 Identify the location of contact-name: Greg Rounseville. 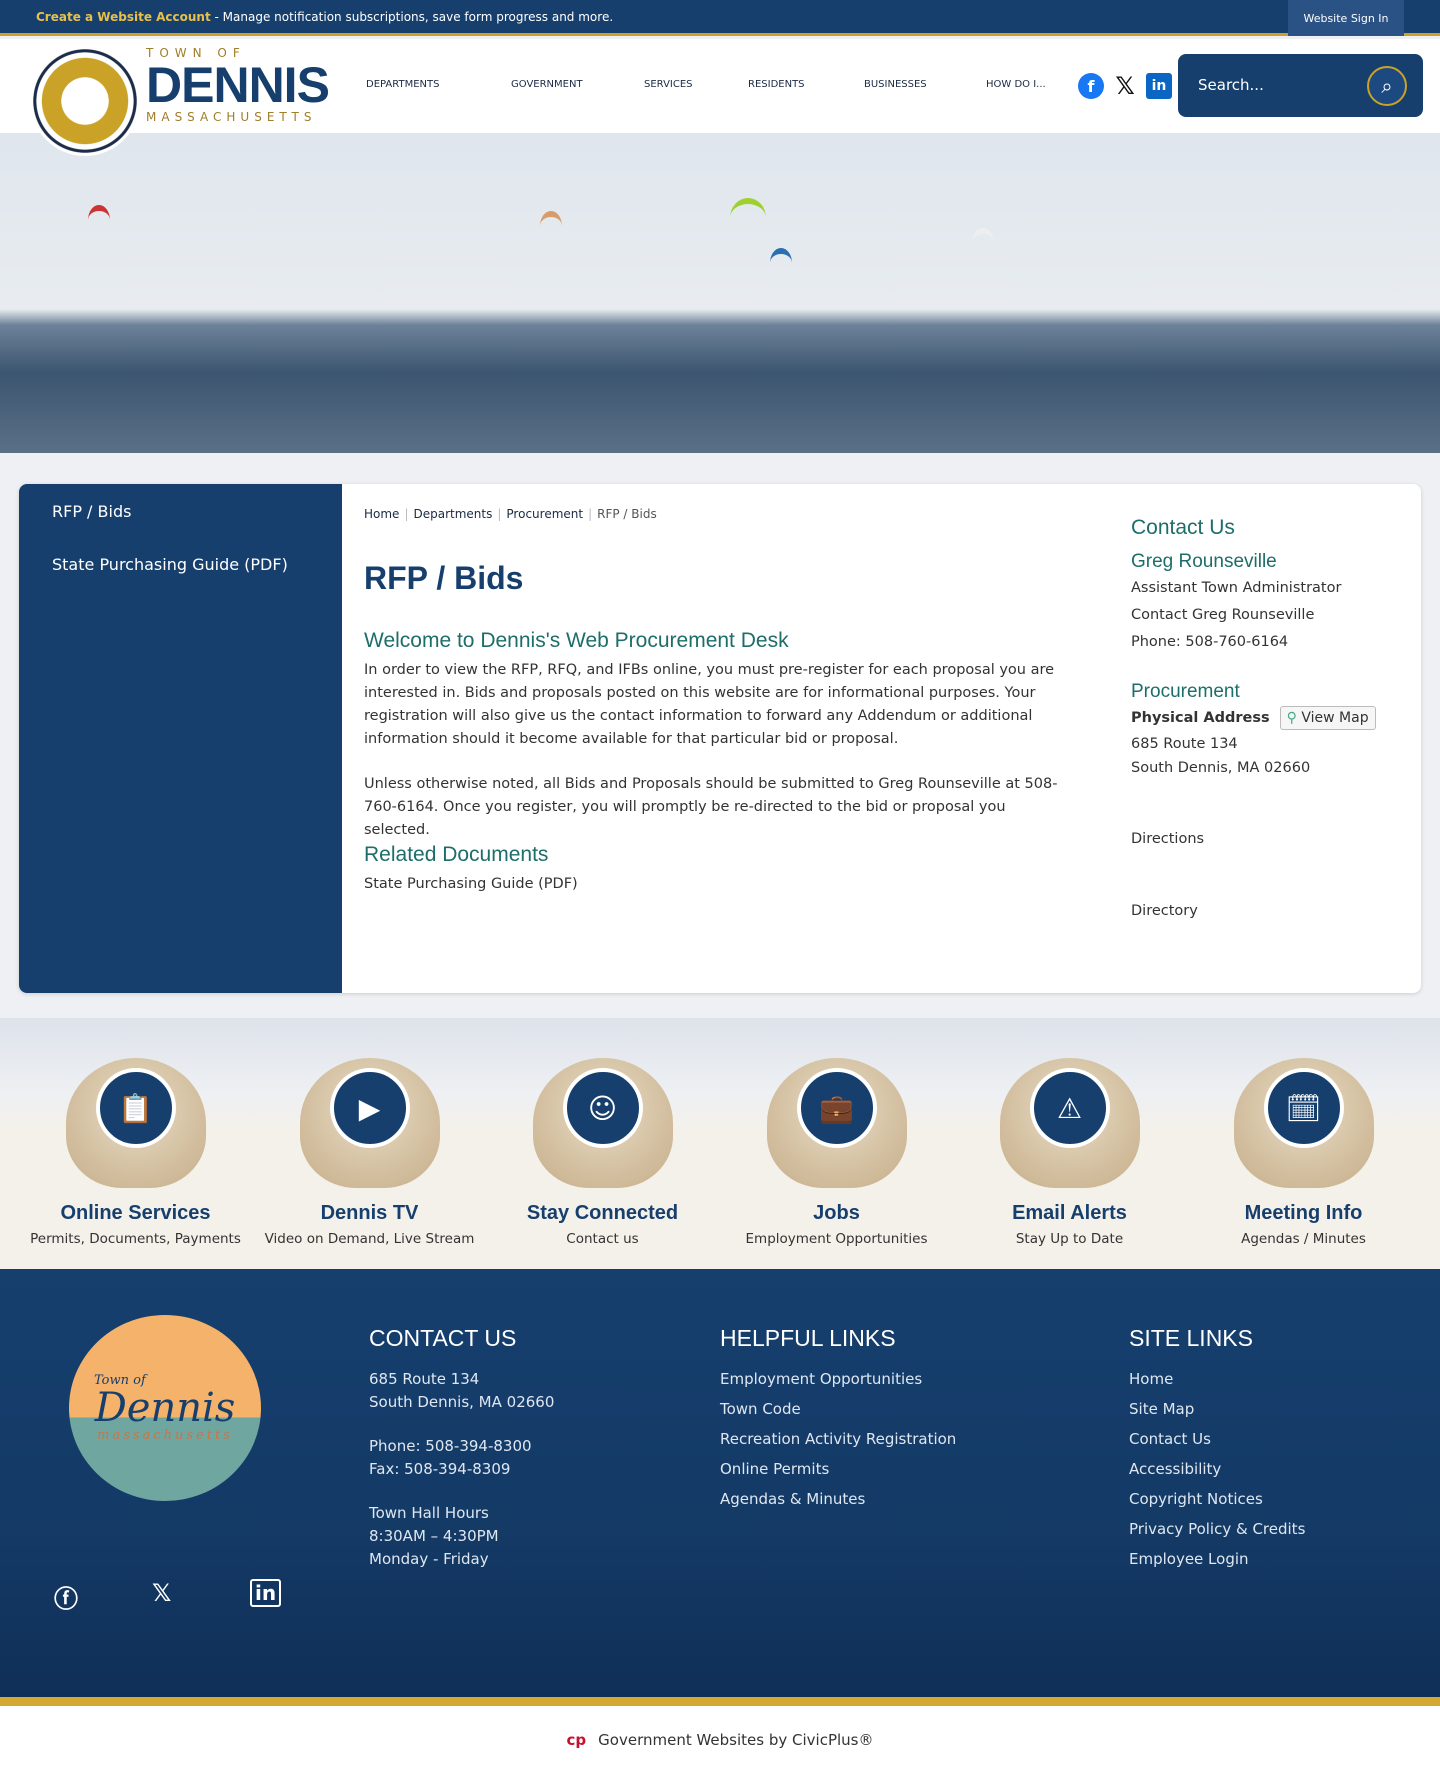
(1204, 561).